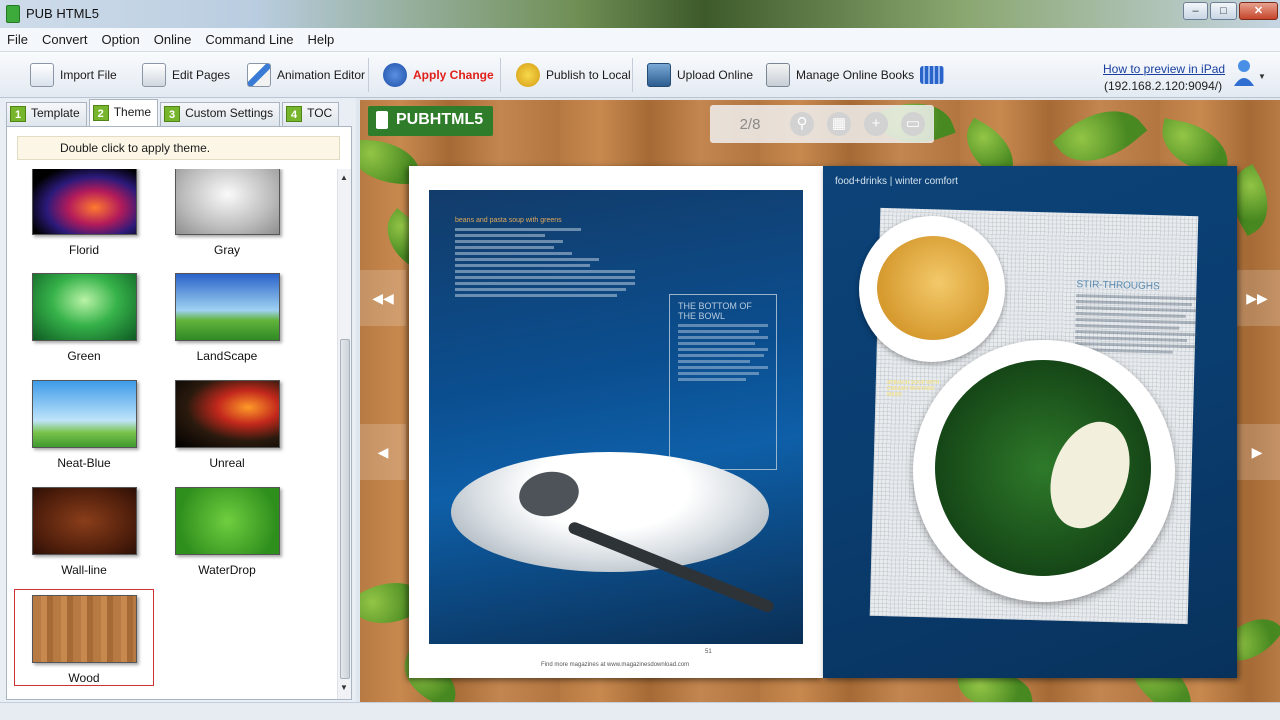 The height and width of the screenshot is (720, 1280). What do you see at coordinates (229, 113) in the screenshot?
I see `tab-label: Custom Settings` at bounding box center [229, 113].